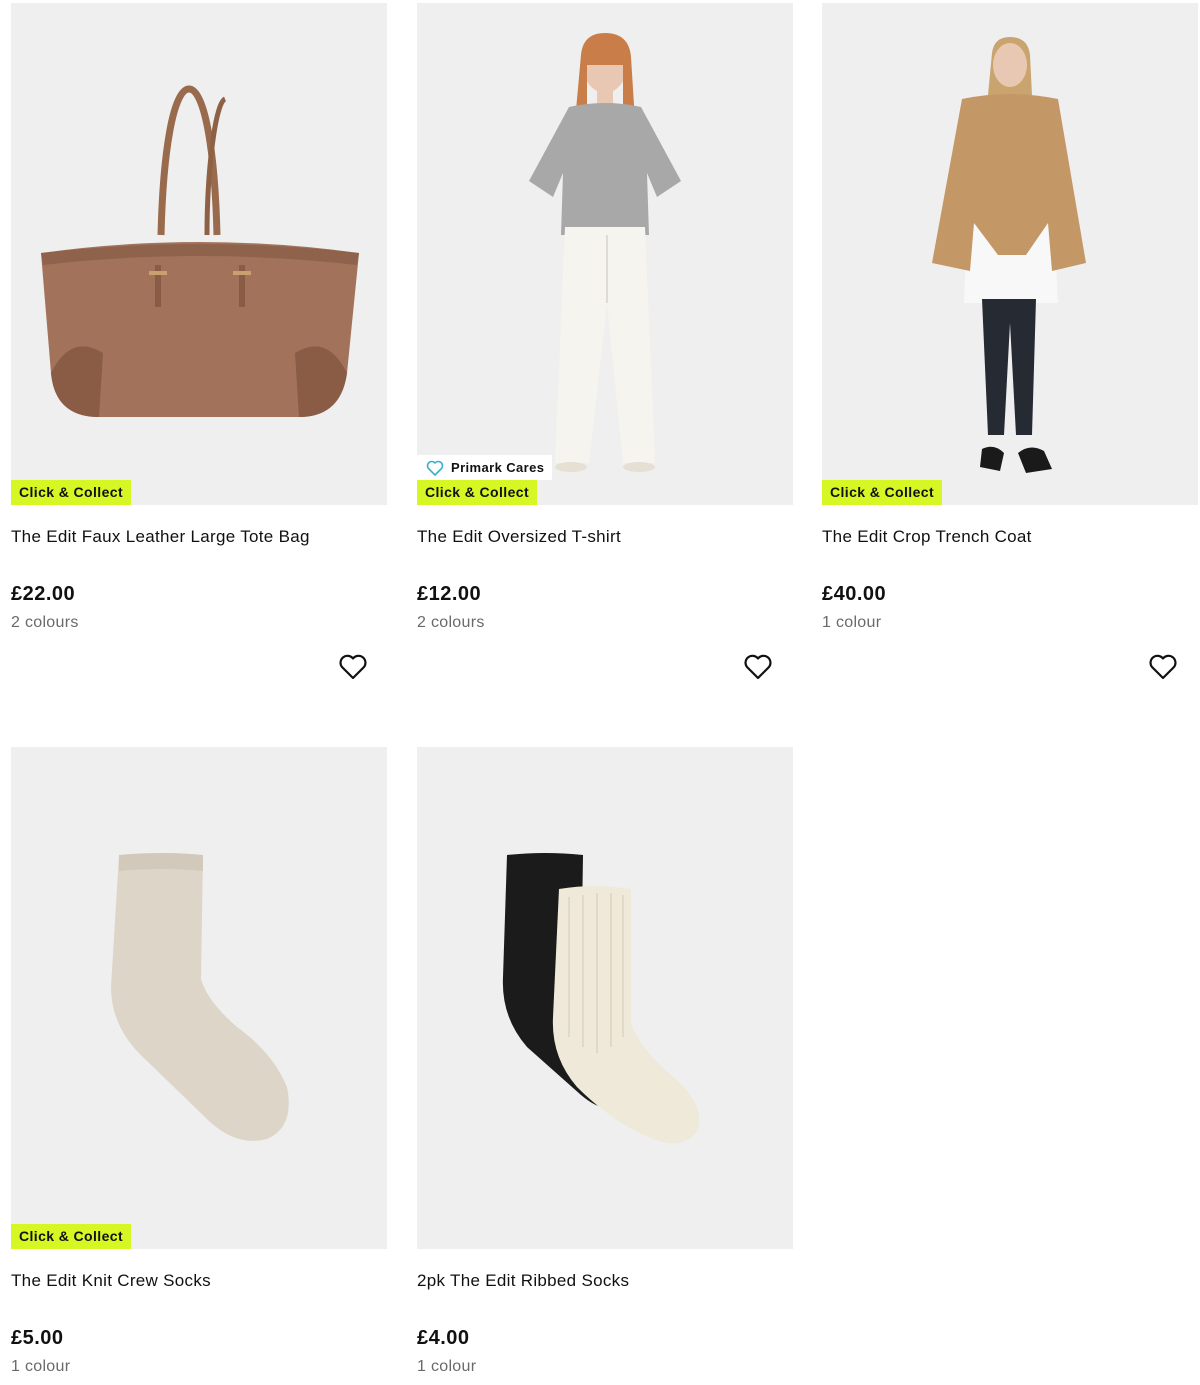 Image resolution: width=1200 pixels, height=1385 pixels. I want to click on tshirt-model-image, so click(605, 252).